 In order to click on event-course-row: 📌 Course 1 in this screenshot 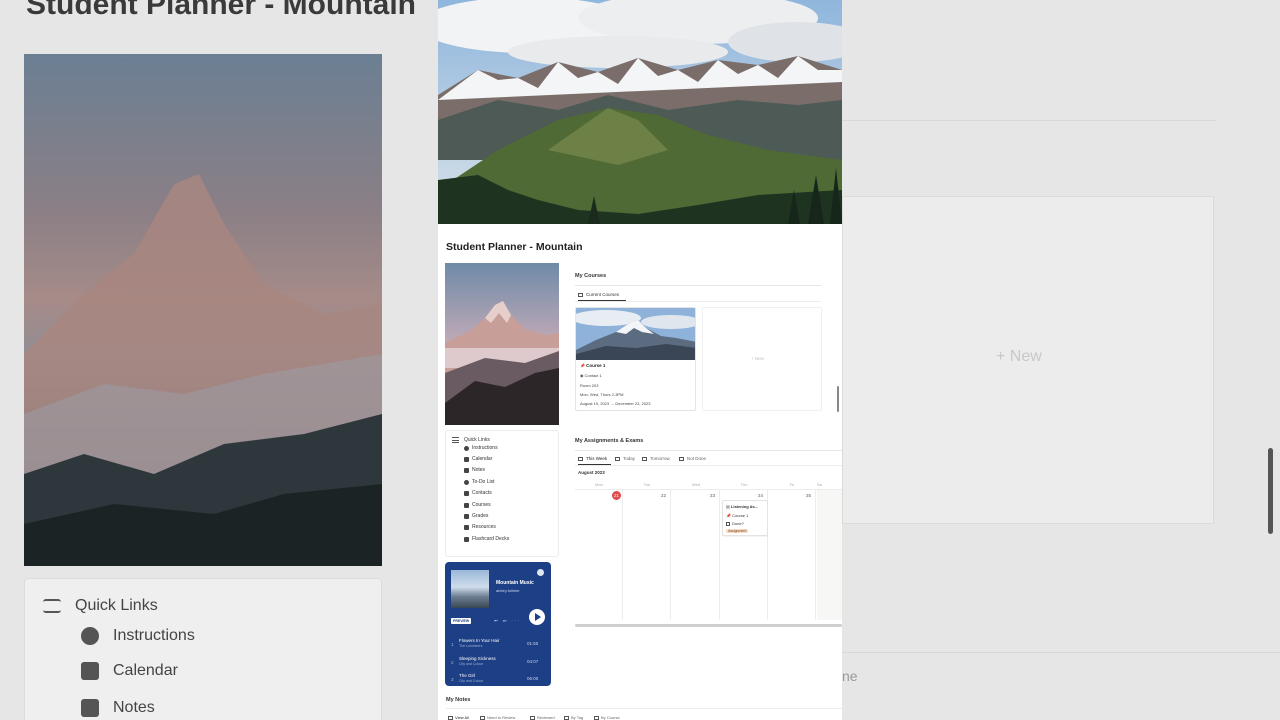, I will do `click(737, 515)`.